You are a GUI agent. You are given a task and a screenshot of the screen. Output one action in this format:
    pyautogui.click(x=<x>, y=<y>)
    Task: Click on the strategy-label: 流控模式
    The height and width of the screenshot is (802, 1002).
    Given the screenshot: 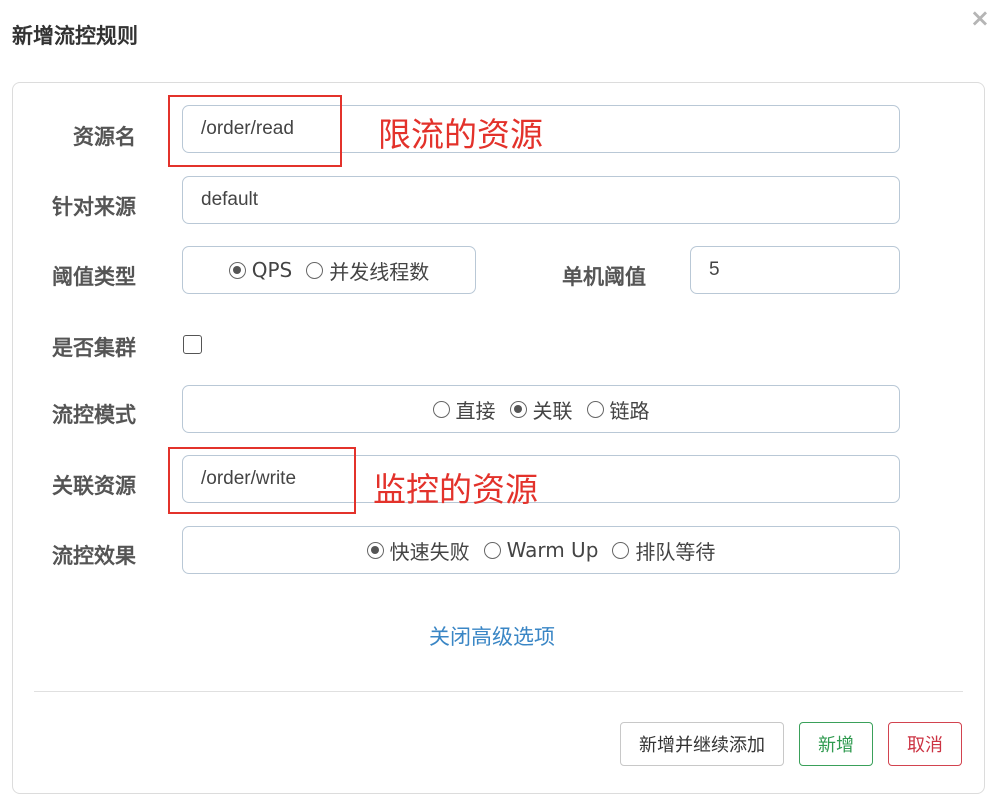 What is the action you would take?
    pyautogui.click(x=94, y=415)
    